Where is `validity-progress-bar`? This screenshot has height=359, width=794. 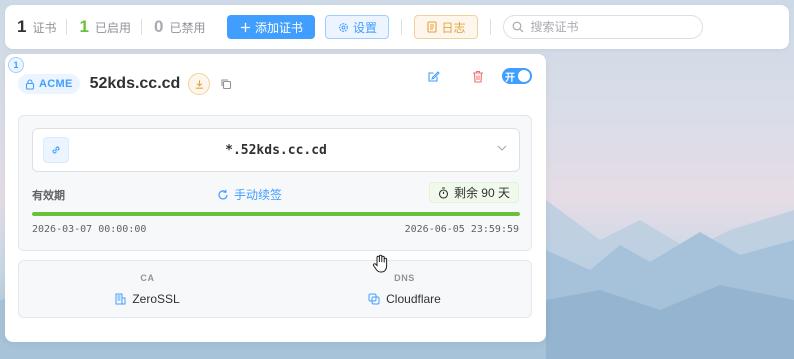 validity-progress-bar is located at coordinates (276, 214).